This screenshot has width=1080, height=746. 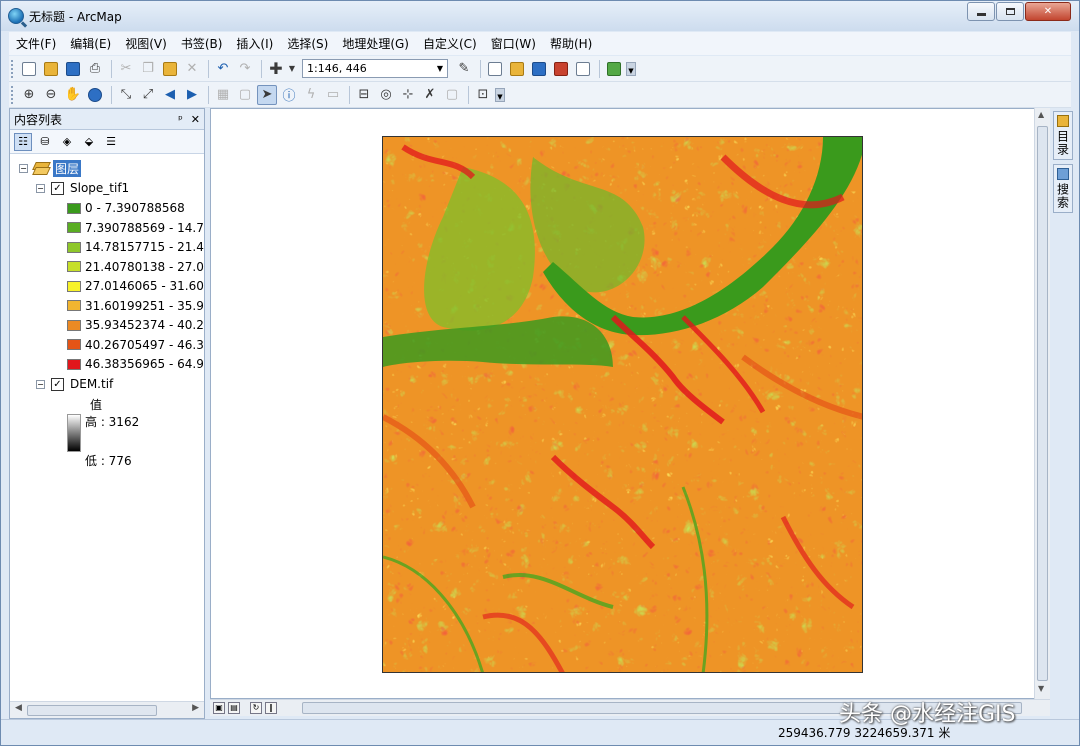 What do you see at coordinates (73, 95) in the screenshot?
I see `pan-hand-icon: ✋` at bounding box center [73, 95].